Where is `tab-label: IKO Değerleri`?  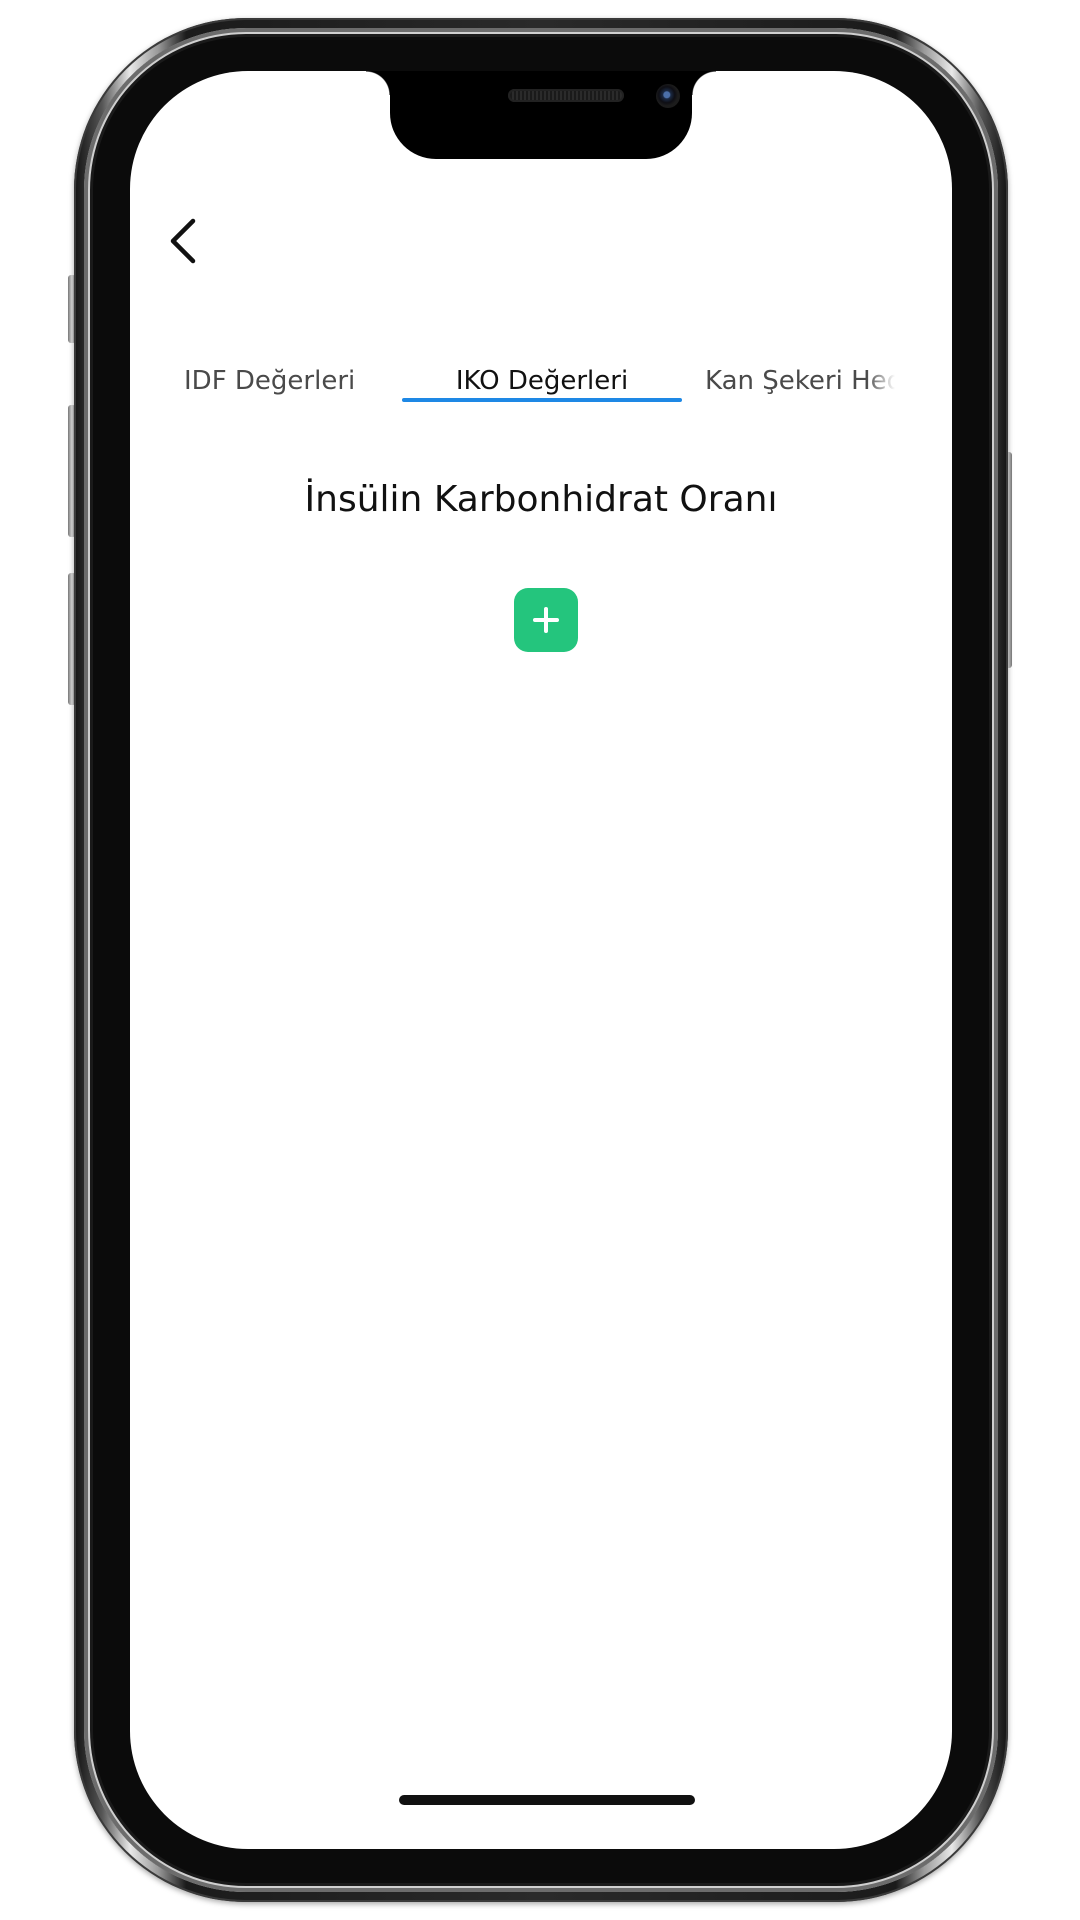 tab-label: IKO Değerleri is located at coordinates (542, 381).